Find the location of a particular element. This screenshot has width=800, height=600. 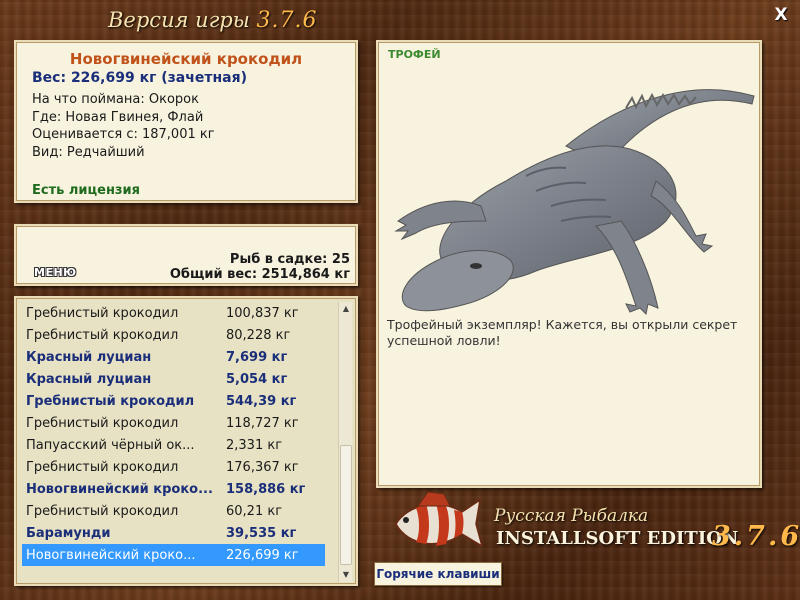

scroll-thumb is located at coordinates (346, 505).